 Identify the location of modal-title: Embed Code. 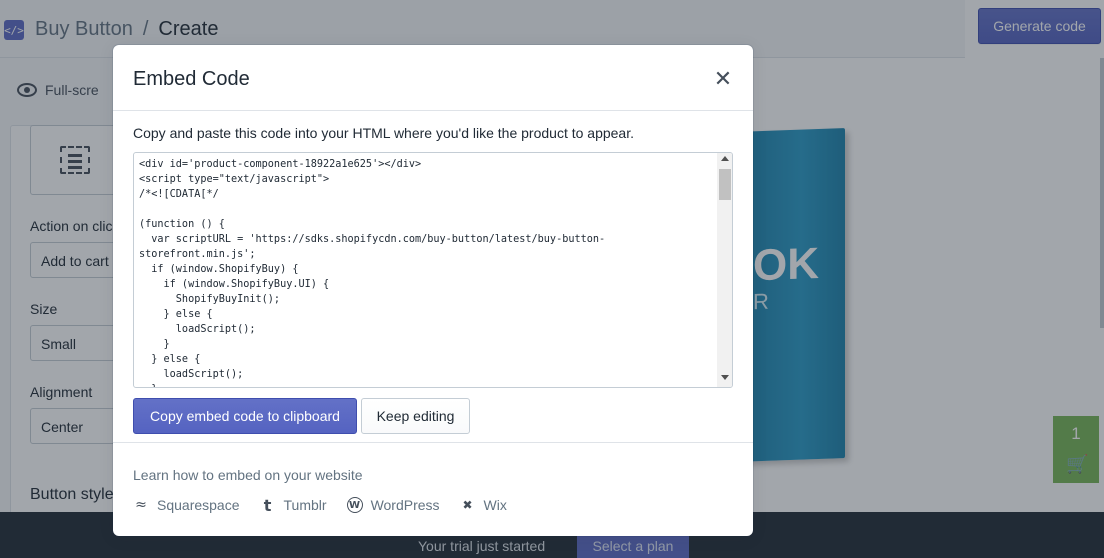
(191, 79).